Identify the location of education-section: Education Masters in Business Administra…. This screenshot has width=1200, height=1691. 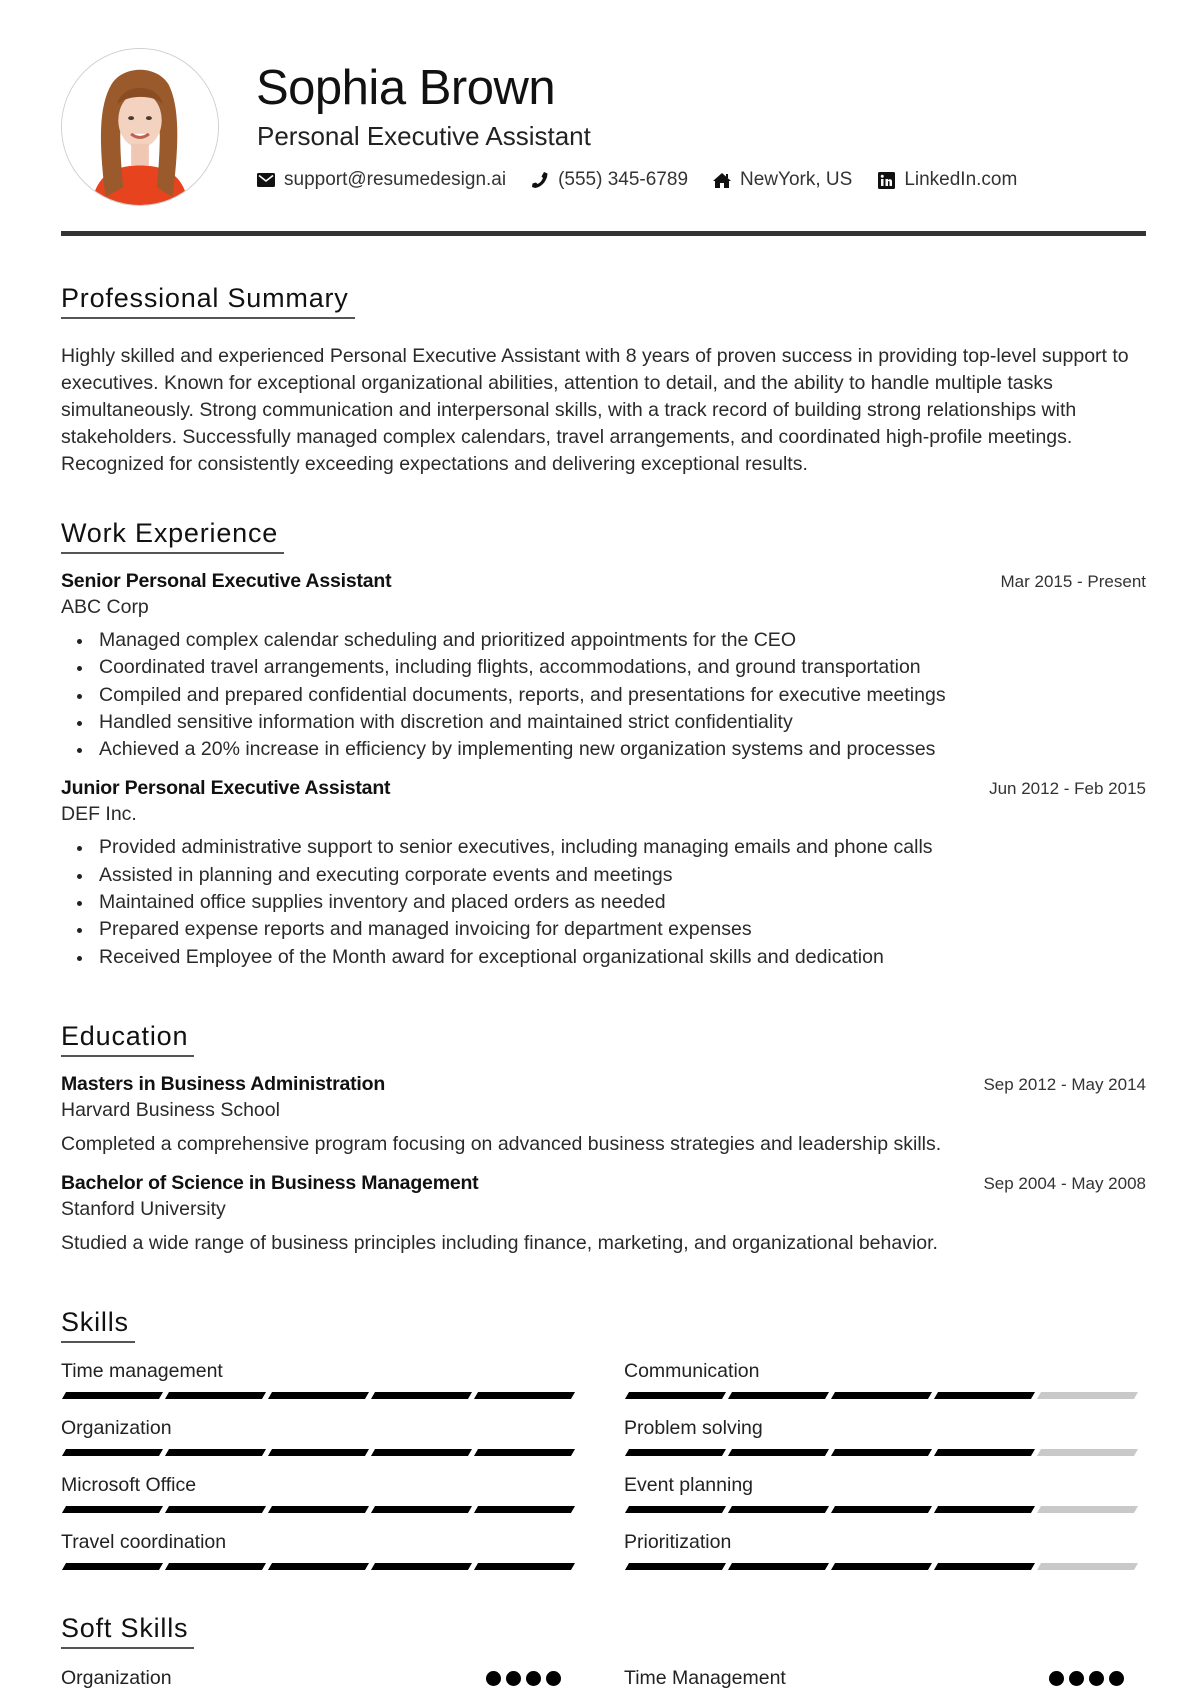
(603, 1138).